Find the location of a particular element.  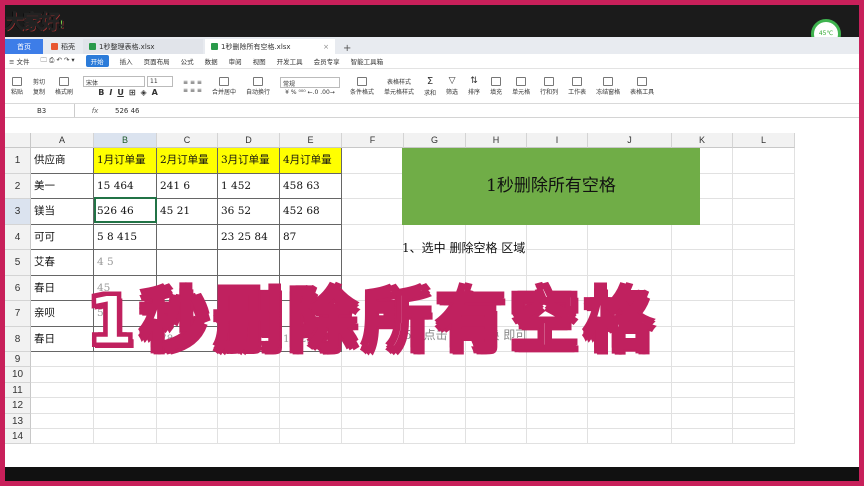

cell-e10 is located at coordinates (311, 375).